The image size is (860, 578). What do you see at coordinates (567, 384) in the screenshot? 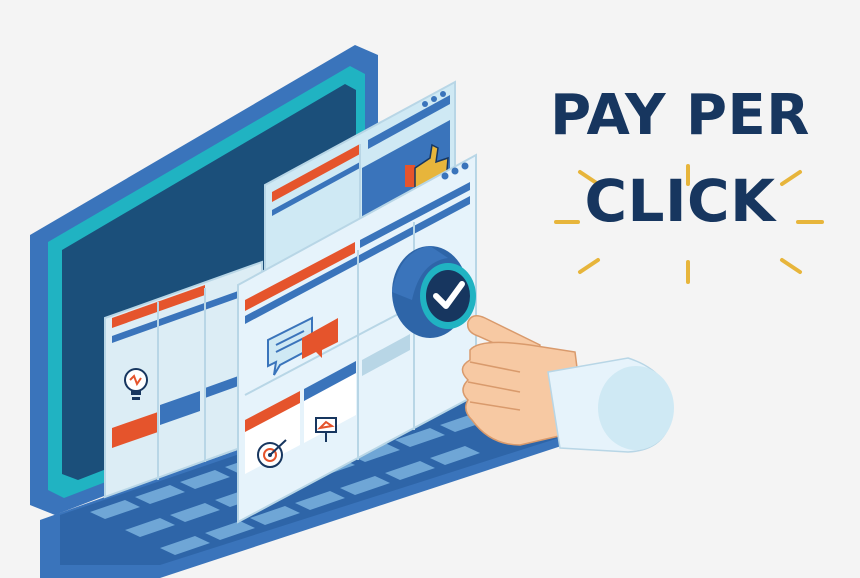
I see `pointing-hand-icon` at bounding box center [567, 384].